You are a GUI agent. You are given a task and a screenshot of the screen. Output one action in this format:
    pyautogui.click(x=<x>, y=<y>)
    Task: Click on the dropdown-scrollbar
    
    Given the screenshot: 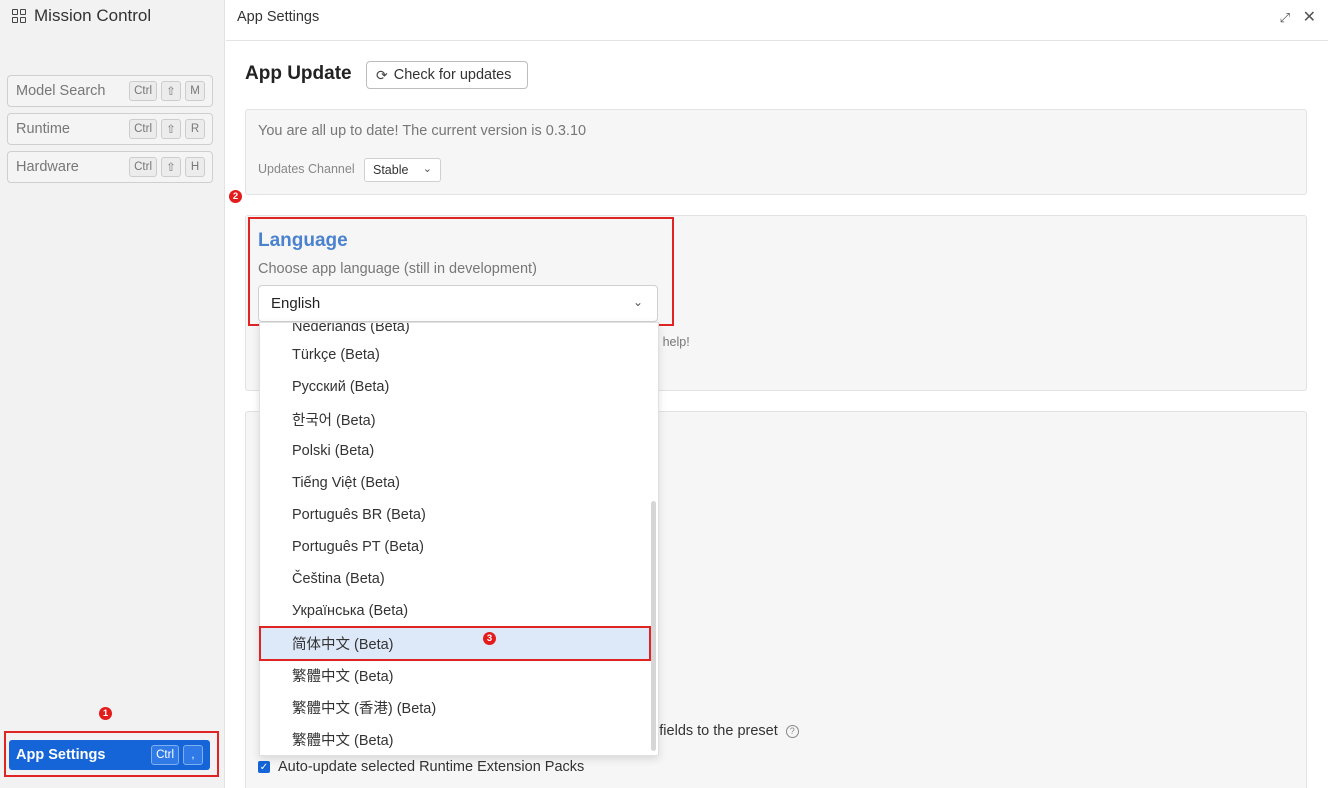 What is the action you would take?
    pyautogui.click(x=653, y=626)
    